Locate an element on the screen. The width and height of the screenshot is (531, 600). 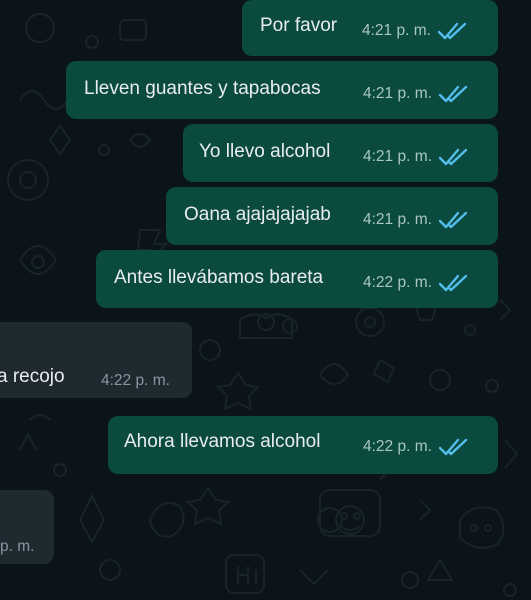
message-time: p. m. is located at coordinates (17, 546).